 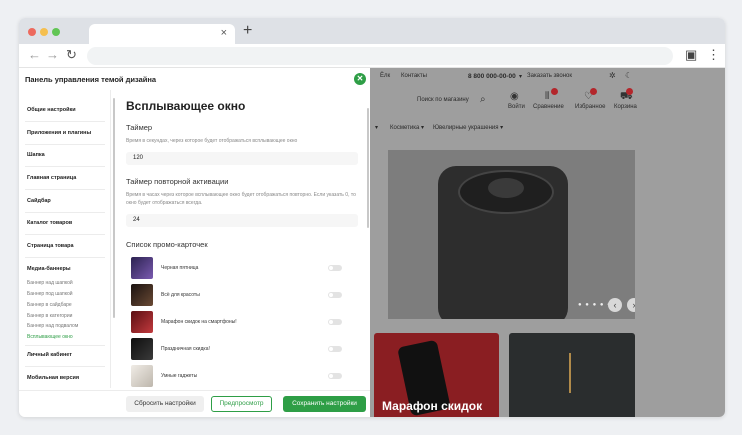 What do you see at coordinates (547, 97) in the screenshot?
I see `compare-icon: ⫴` at bounding box center [547, 97].